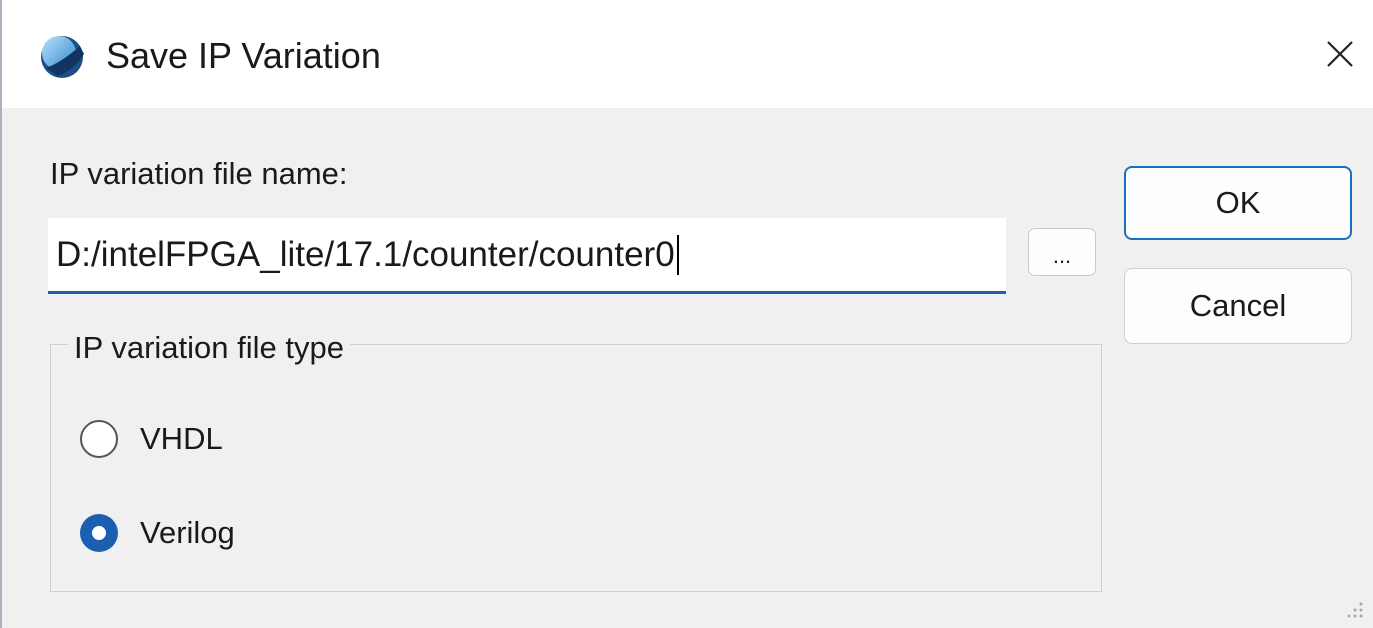 This screenshot has height=628, width=1373. Describe the element at coordinates (187, 533) in the screenshot. I see `radio-verilog-label: Verilog` at that location.